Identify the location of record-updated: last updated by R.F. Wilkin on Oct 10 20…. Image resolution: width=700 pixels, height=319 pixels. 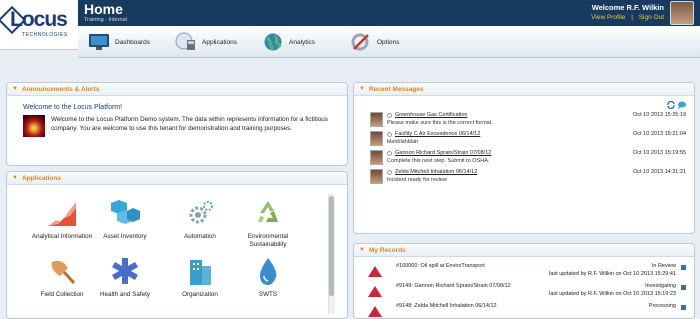
(612, 274).